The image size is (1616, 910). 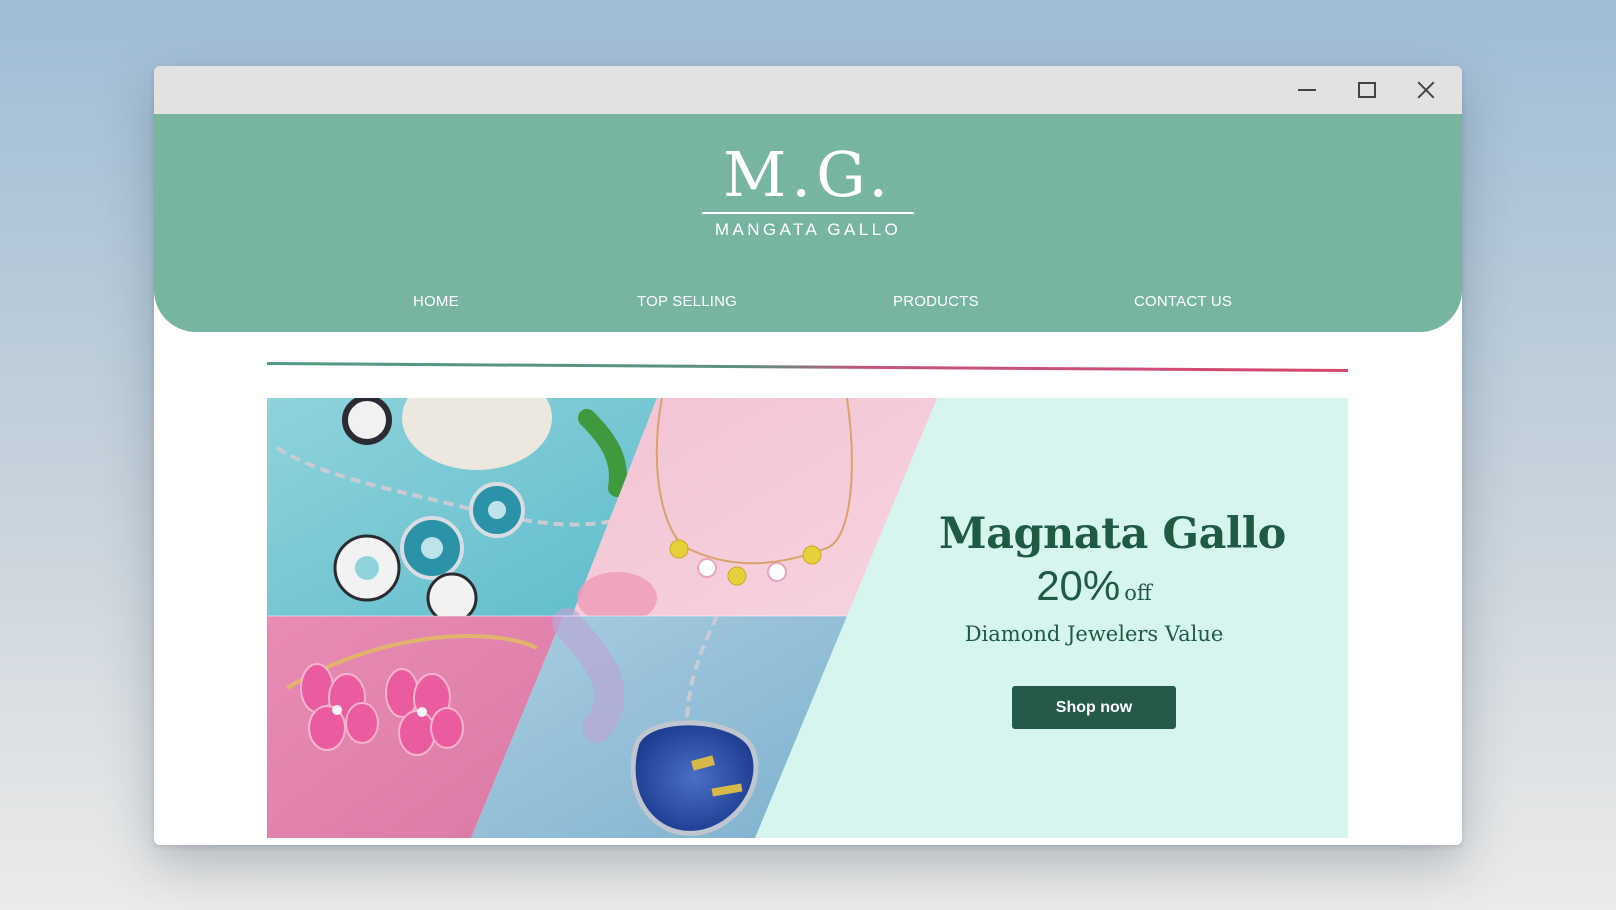 What do you see at coordinates (1094, 634) in the screenshot?
I see `promo-subtitle: Diamond Jewelers Value` at bounding box center [1094, 634].